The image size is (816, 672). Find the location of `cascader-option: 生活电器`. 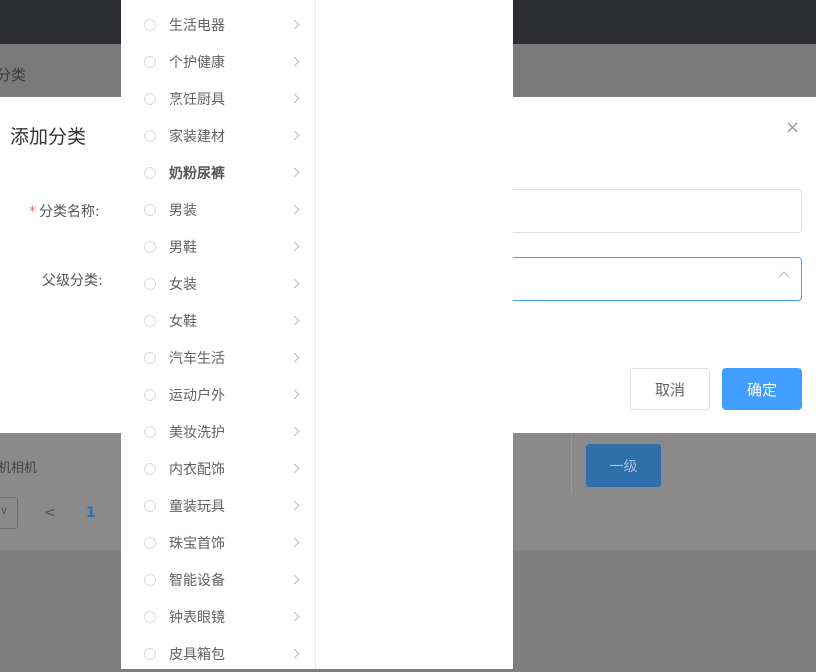

cascader-option: 生活电器 is located at coordinates (218, 24).